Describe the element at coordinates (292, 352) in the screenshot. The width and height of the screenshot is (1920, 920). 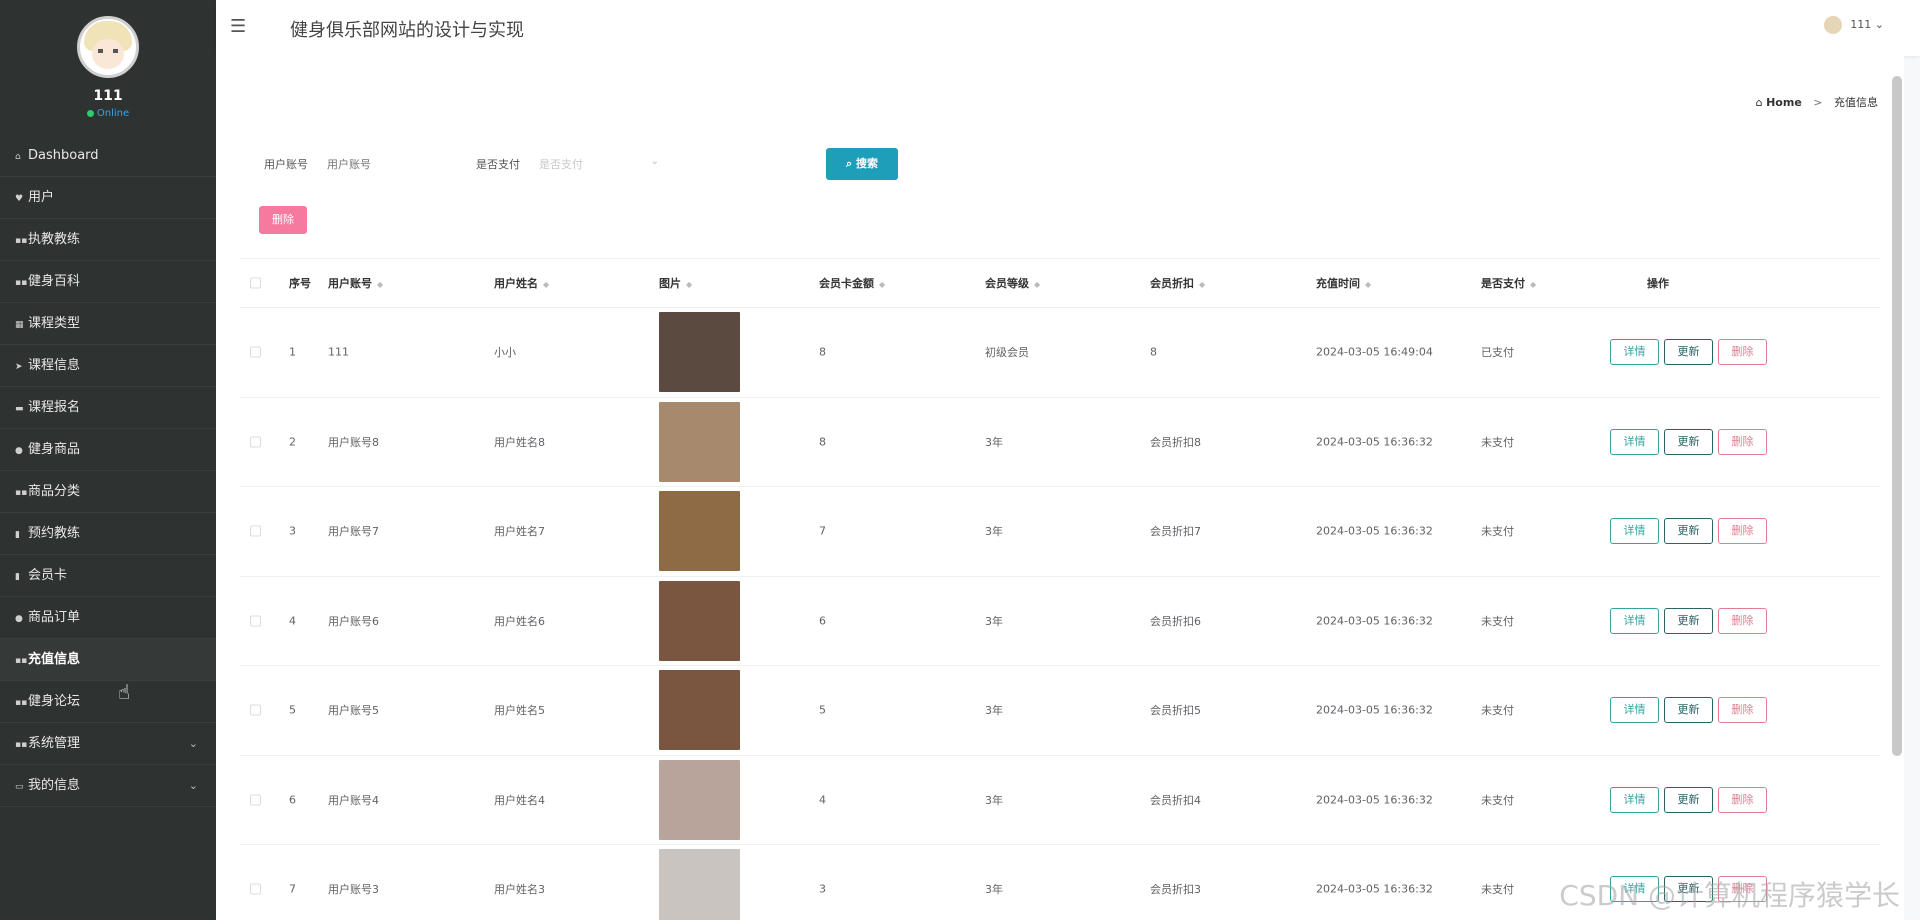
I see `cell-index: 1` at that location.